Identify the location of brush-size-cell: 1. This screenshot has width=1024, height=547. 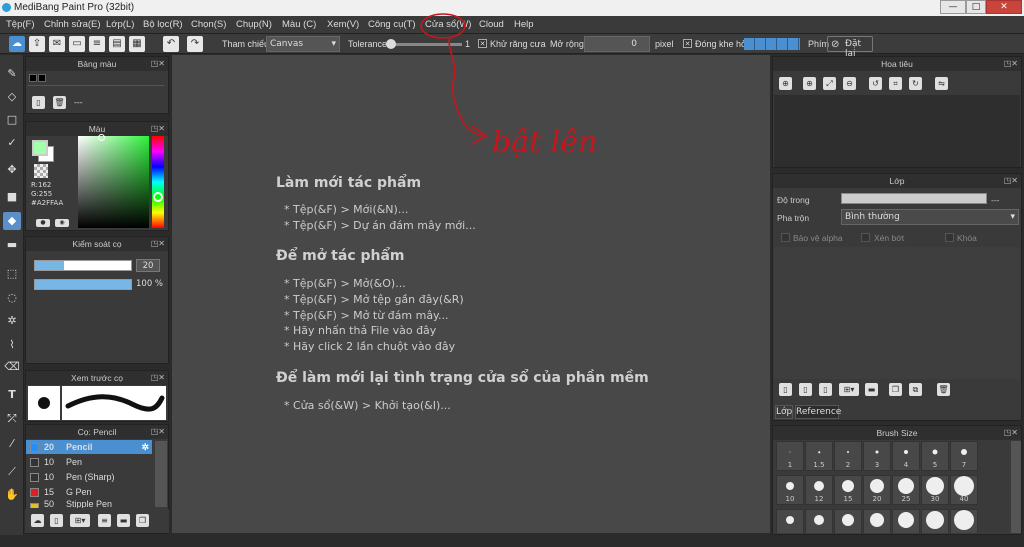
(790, 456).